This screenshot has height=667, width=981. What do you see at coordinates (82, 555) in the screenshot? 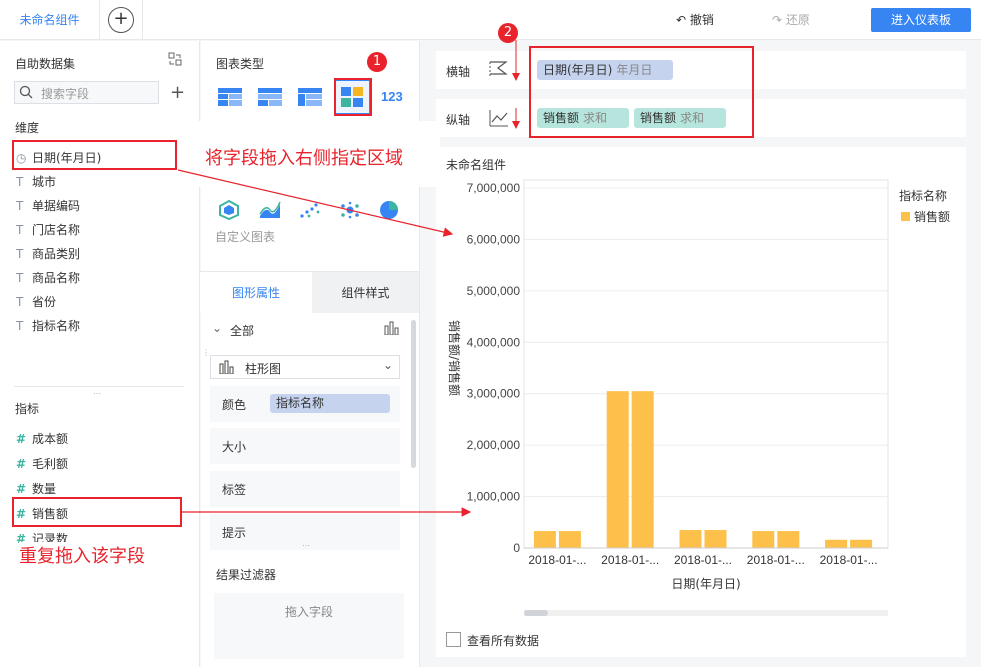
I see `repeat-tip: 重复拖入该字段` at bounding box center [82, 555].